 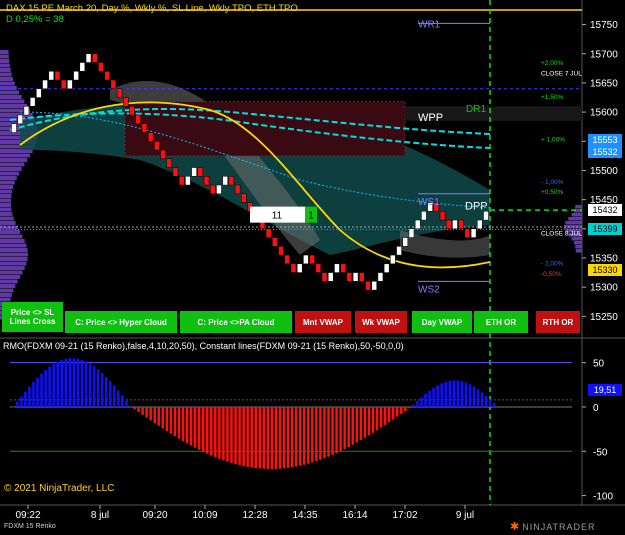 I want to click on signal-button-1: Price <> SL Lines Cross, so click(x=32, y=317).